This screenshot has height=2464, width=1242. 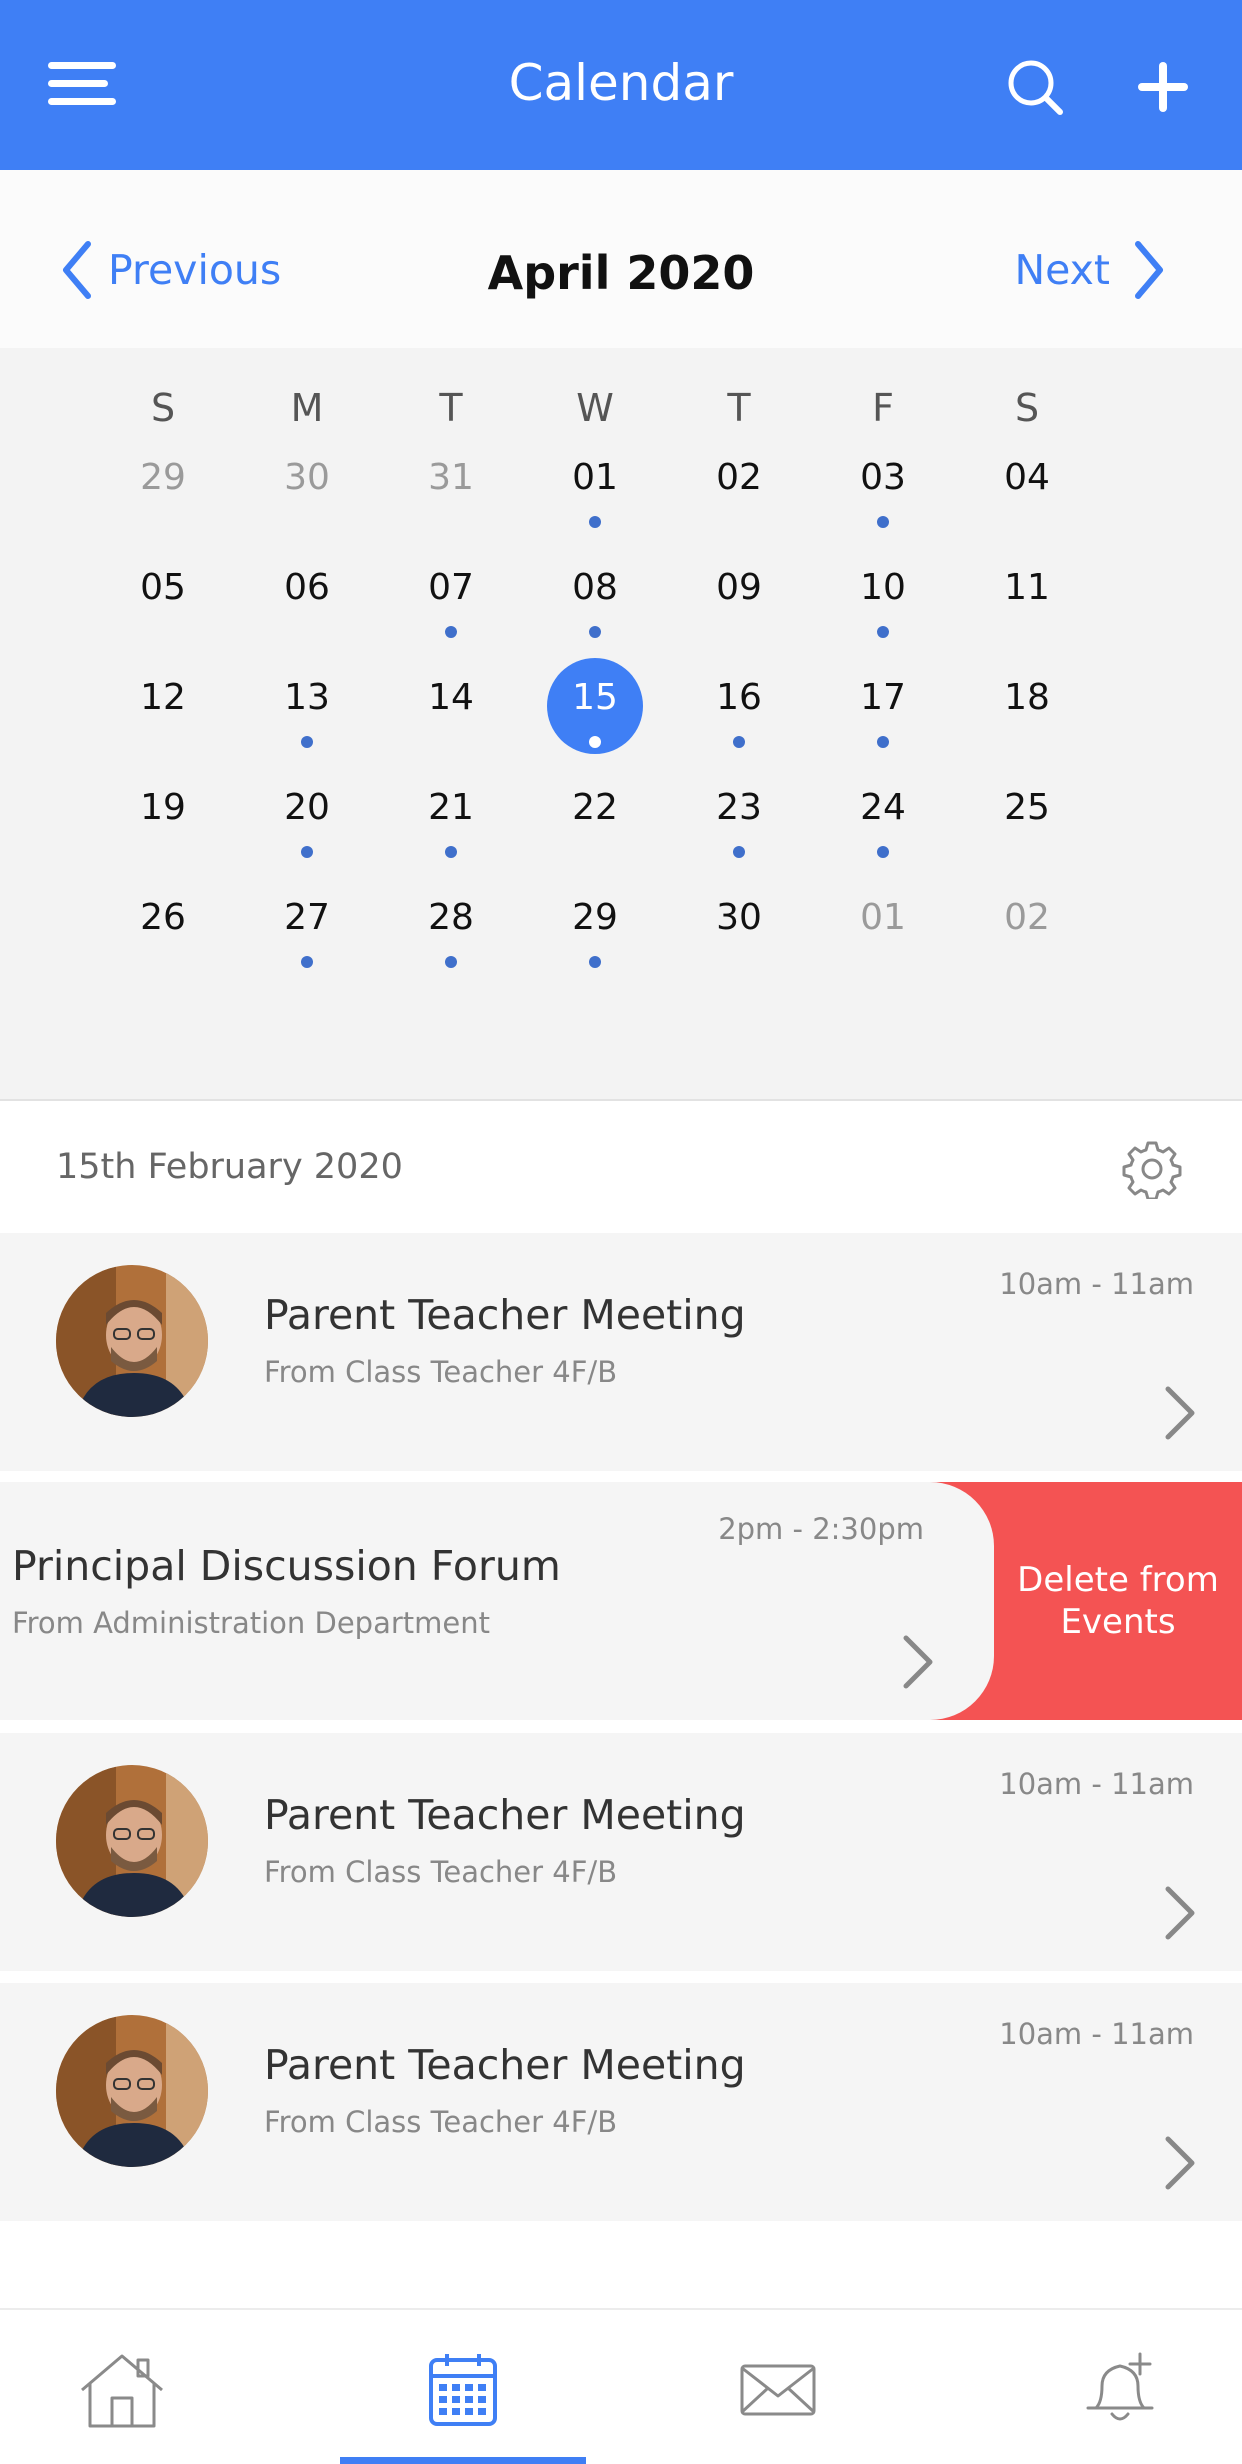 I want to click on calendar-day: 28, so click(x=451, y=926).